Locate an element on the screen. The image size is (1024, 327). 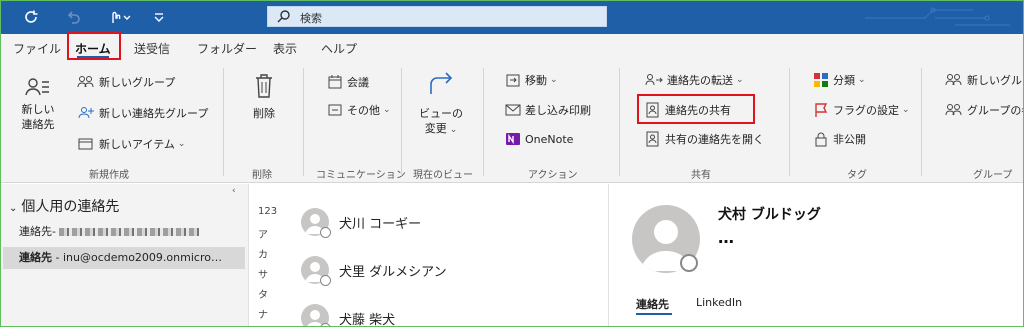
onenote-button: OneNote is located at coordinates (539, 139).